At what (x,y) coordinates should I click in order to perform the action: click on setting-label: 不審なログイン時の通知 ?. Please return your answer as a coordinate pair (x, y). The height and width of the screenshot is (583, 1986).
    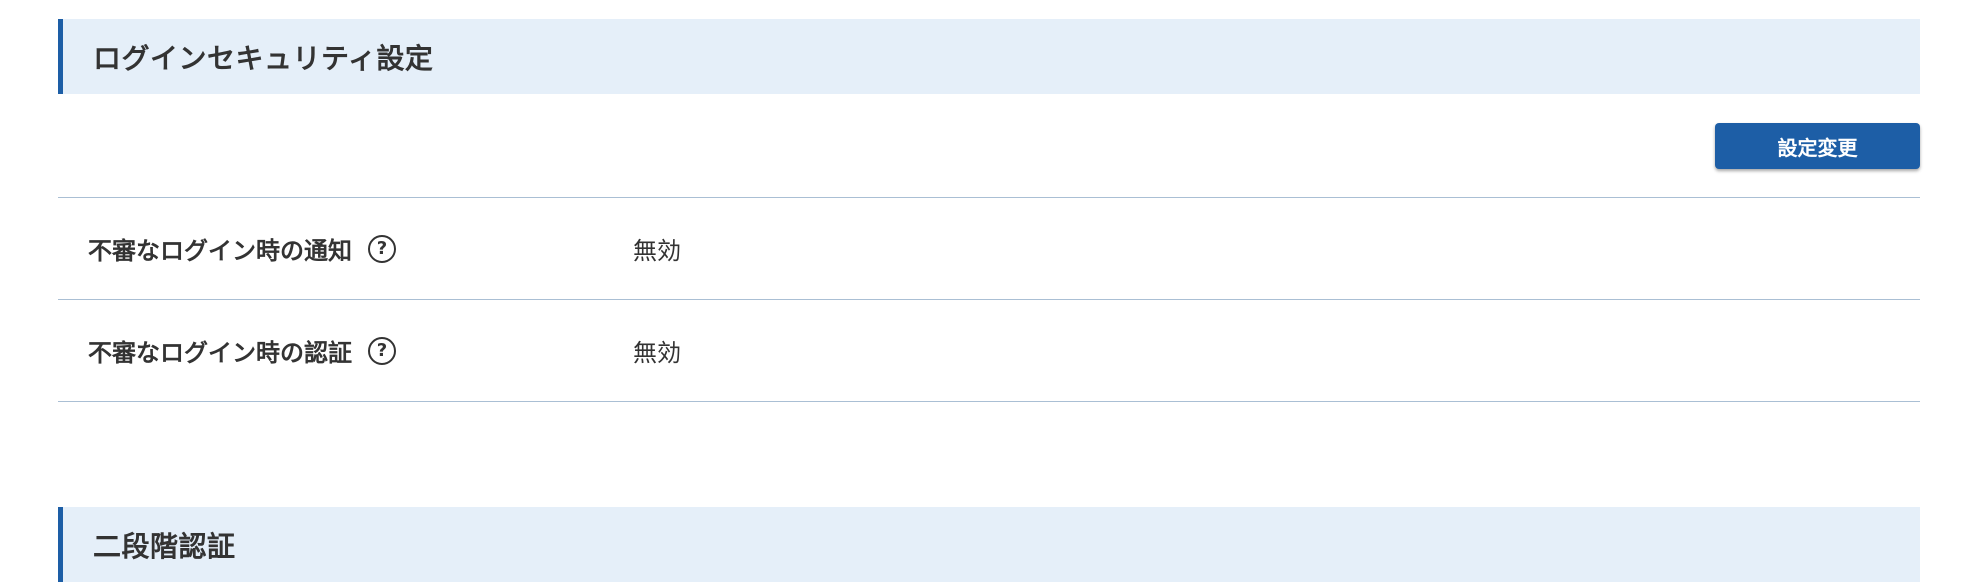
    Looking at the image, I should click on (345, 248).